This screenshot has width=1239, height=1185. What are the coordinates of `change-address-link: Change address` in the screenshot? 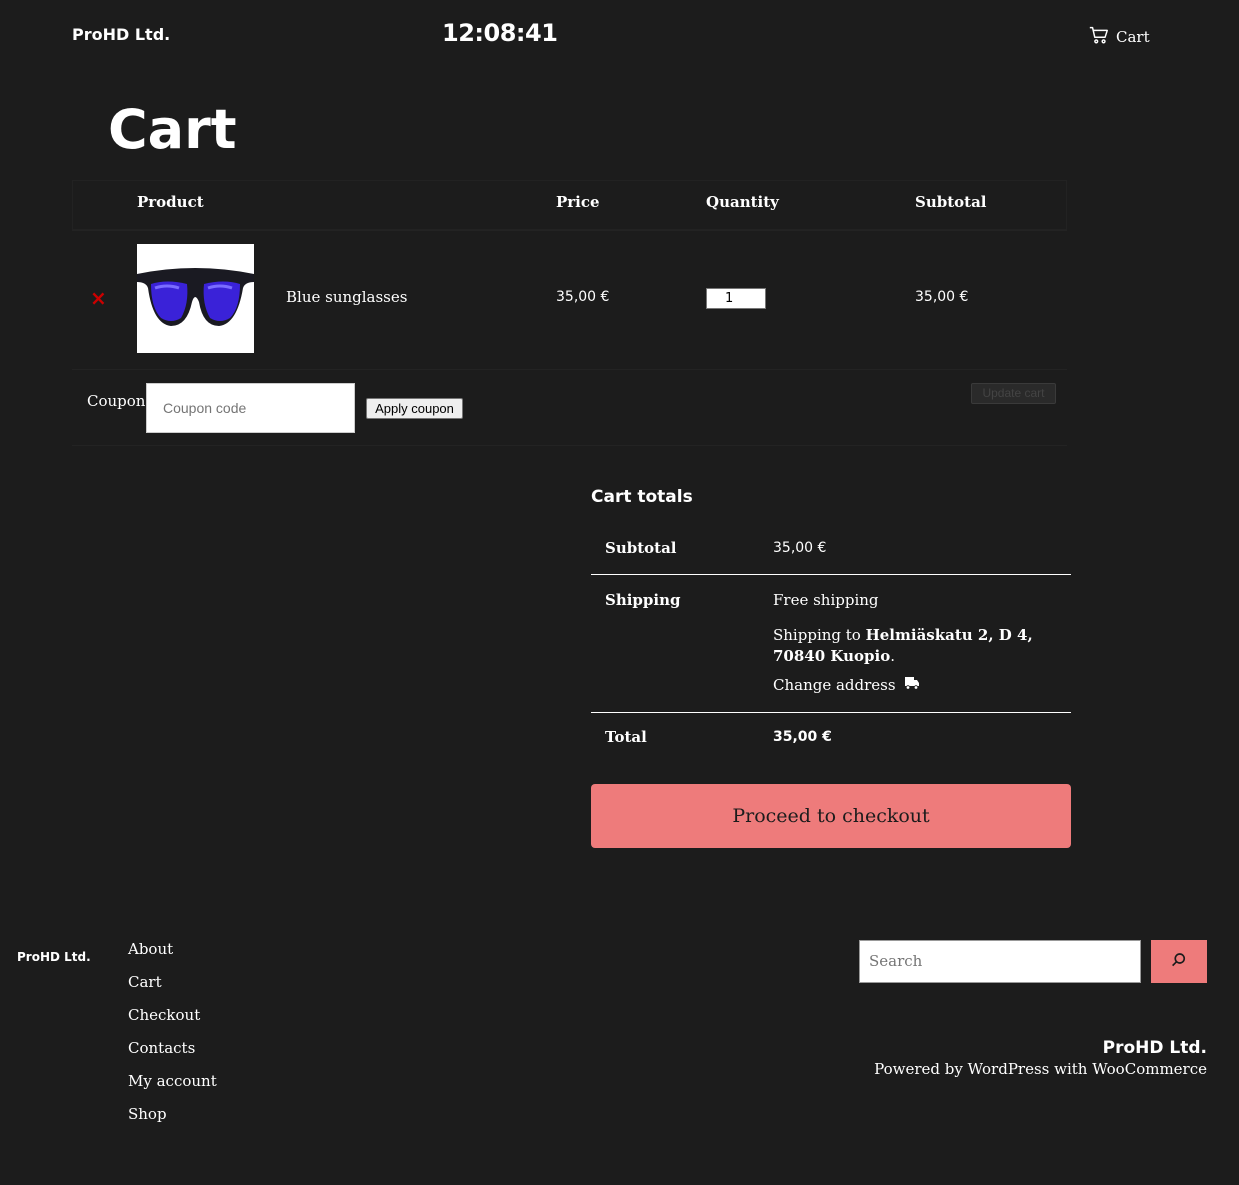 It's located at (846, 685).